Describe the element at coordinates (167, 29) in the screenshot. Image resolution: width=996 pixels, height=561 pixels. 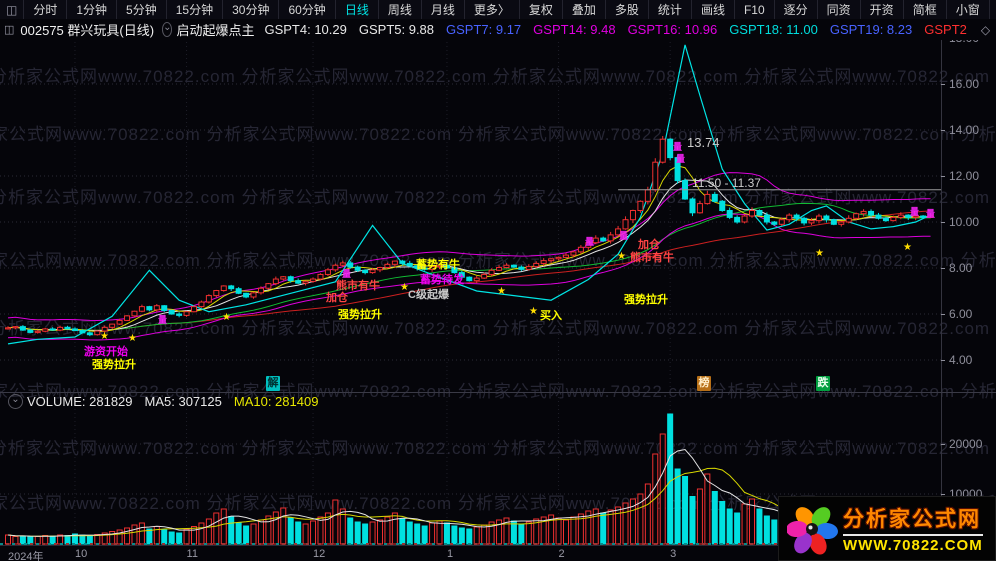
I see `indicator-dropdown-icon: ⌄` at that location.